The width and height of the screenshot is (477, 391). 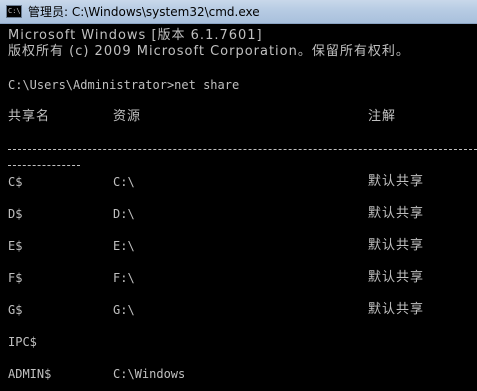 I want to click on share-row: ADMIN$ C:\Windows, so click(x=238, y=374).